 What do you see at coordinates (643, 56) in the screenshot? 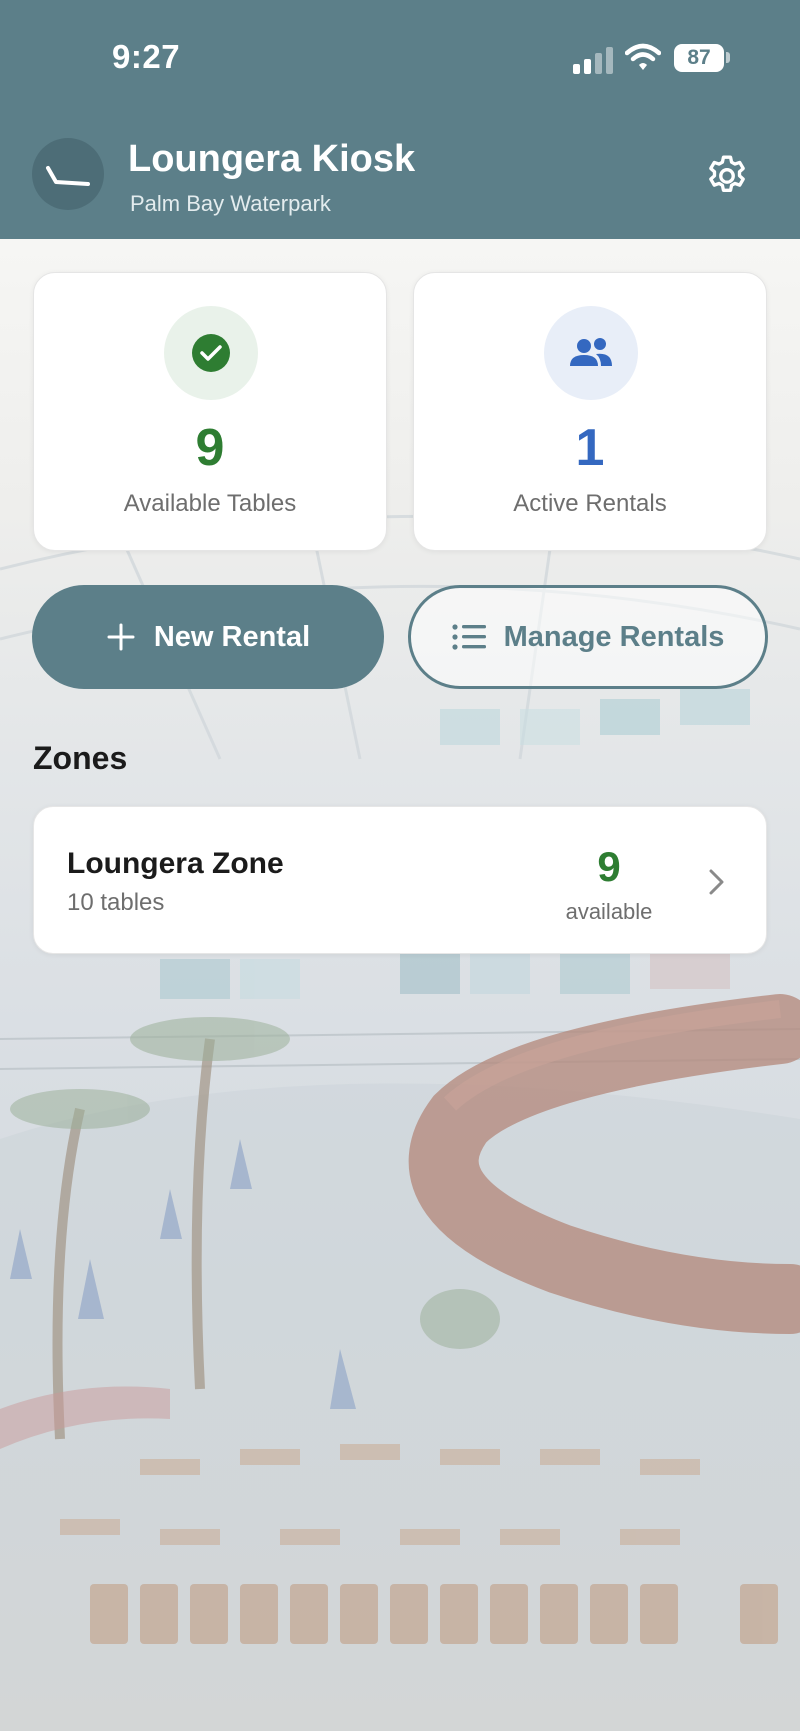
I see `wifi-icon` at bounding box center [643, 56].